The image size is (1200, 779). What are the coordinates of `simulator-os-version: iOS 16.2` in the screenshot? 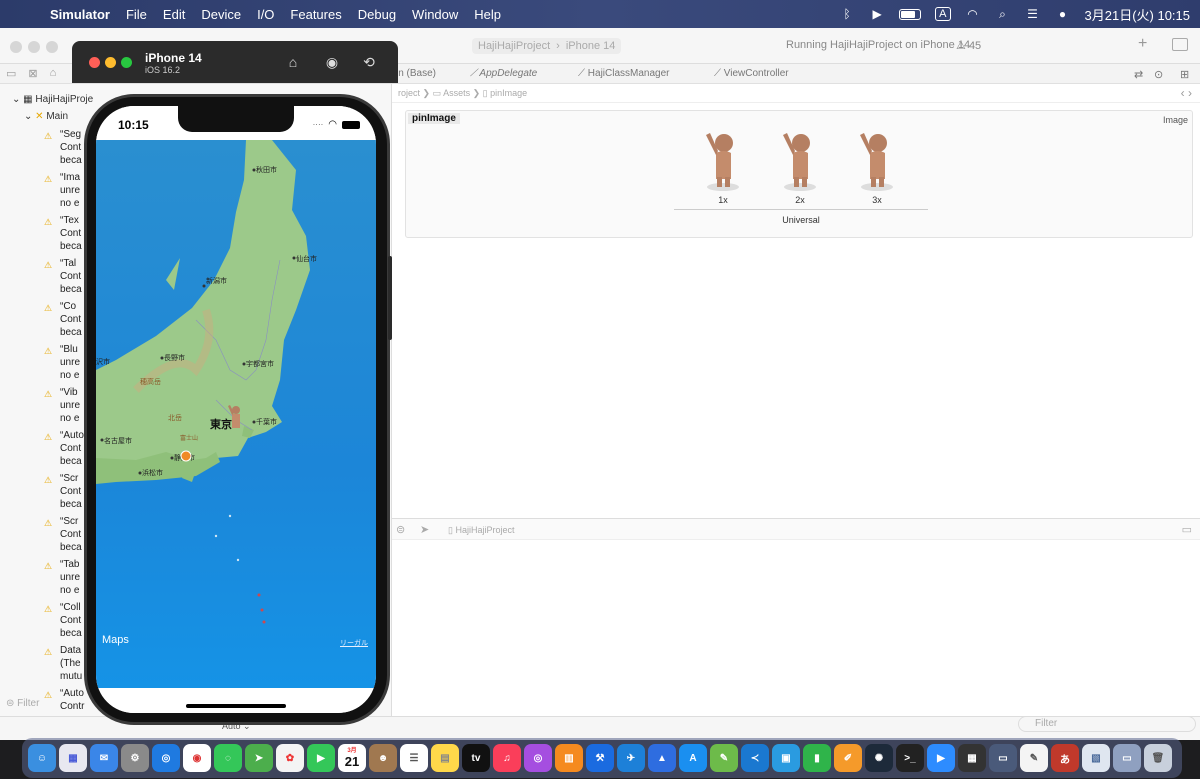 It's located at (163, 70).